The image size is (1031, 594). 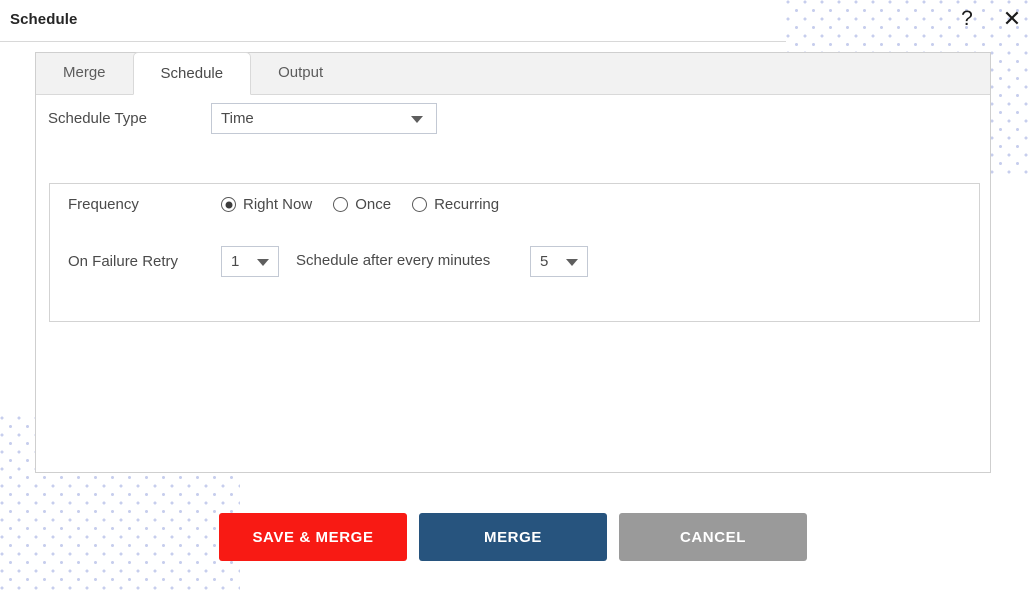 I want to click on schedule-after-every-label: Schedule after every minutes, so click(x=393, y=260).